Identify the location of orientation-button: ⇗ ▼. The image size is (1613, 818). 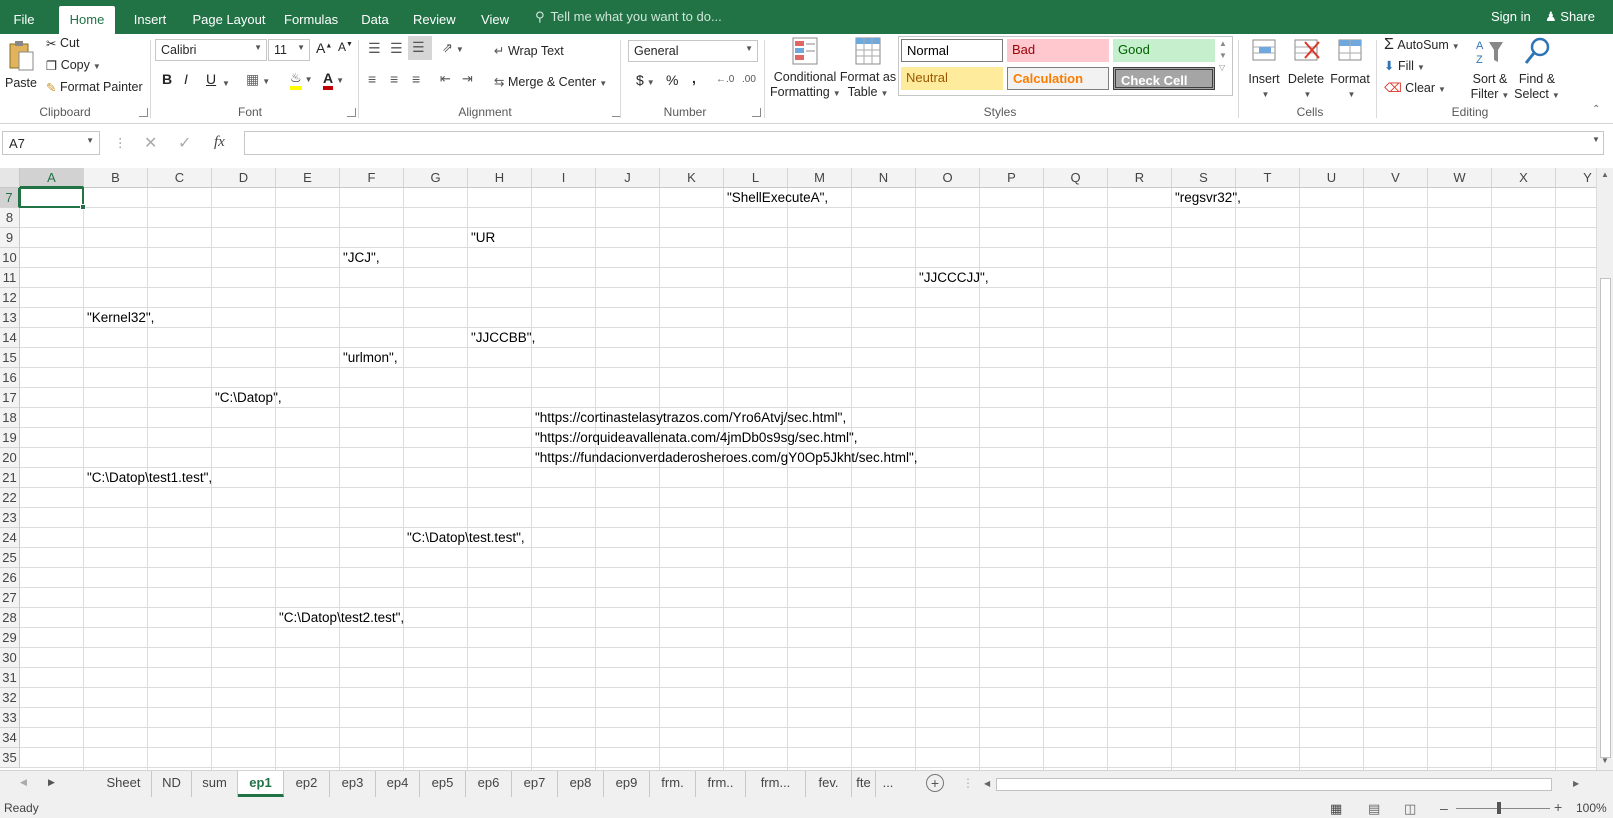
(453, 48).